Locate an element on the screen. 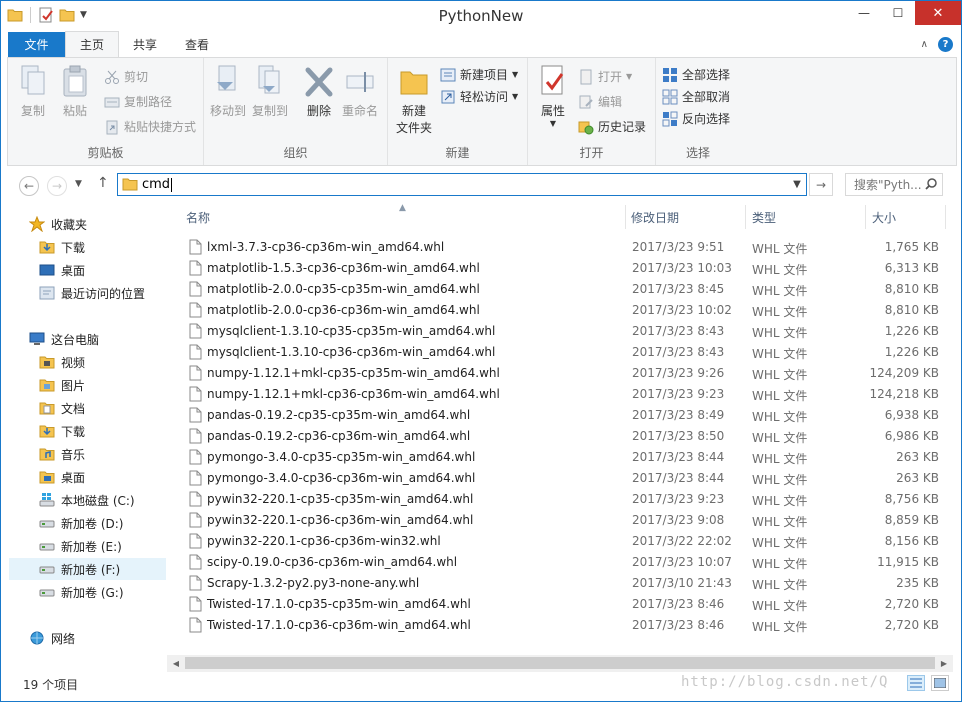 This screenshot has width=962, height=702. maximize-button: ☐ is located at coordinates (898, 13).